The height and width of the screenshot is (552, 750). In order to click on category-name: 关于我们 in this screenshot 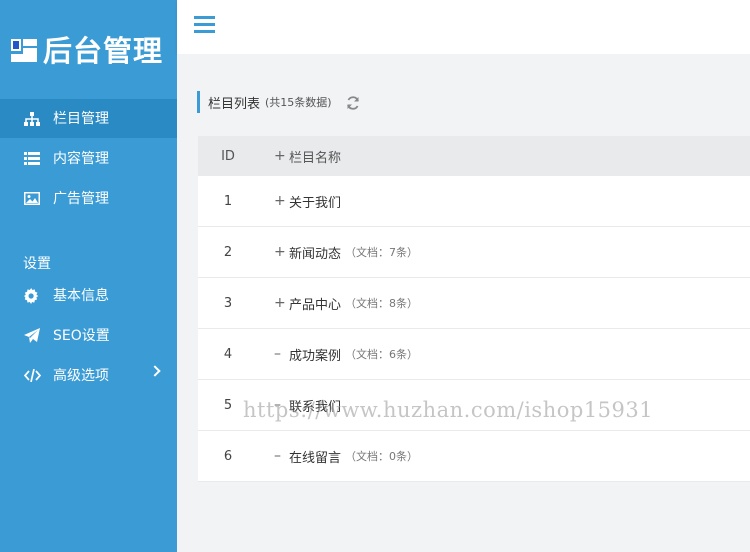, I will do `click(315, 201)`.